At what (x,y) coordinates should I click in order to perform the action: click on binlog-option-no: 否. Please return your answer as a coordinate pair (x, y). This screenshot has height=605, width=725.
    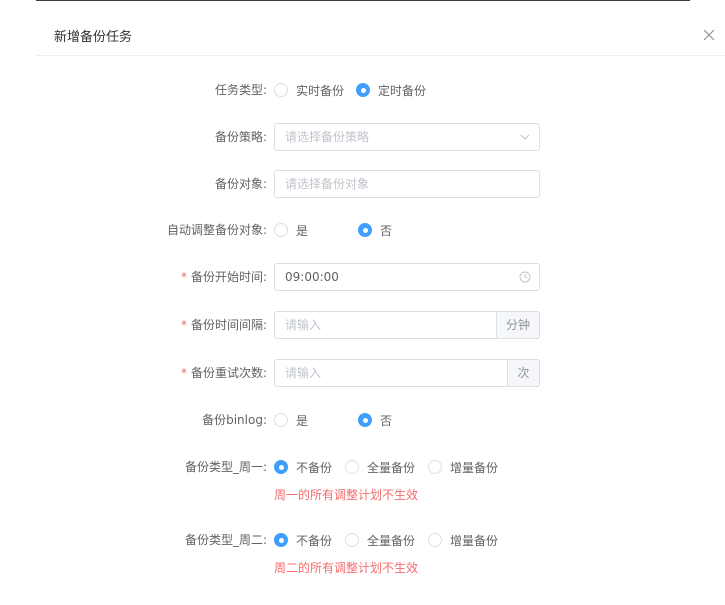
    Looking at the image, I should click on (375, 420).